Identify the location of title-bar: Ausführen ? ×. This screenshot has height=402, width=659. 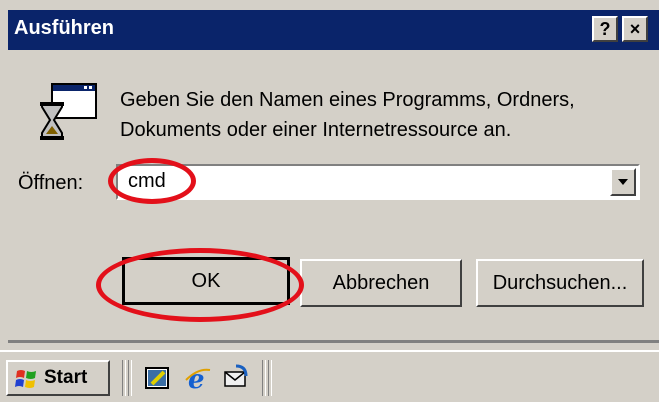
(333, 30).